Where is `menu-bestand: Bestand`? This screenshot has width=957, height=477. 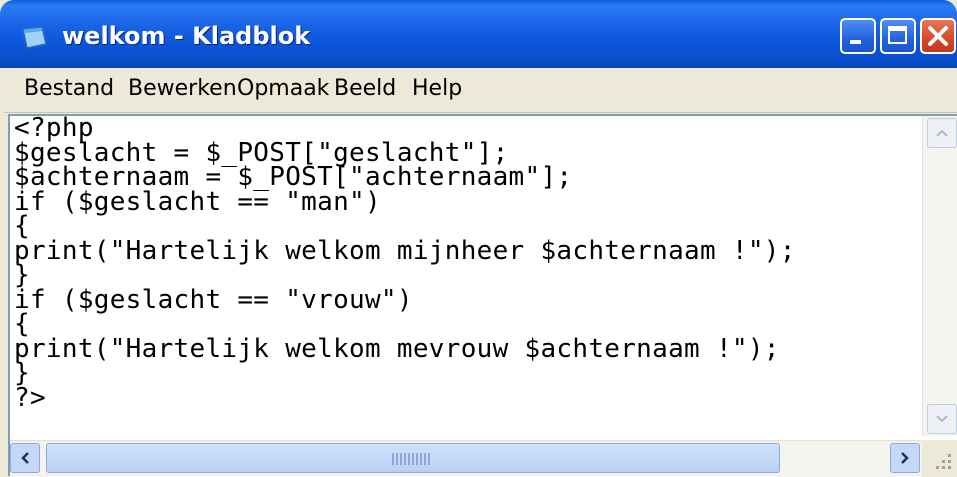 menu-bestand: Bestand is located at coordinates (69, 88).